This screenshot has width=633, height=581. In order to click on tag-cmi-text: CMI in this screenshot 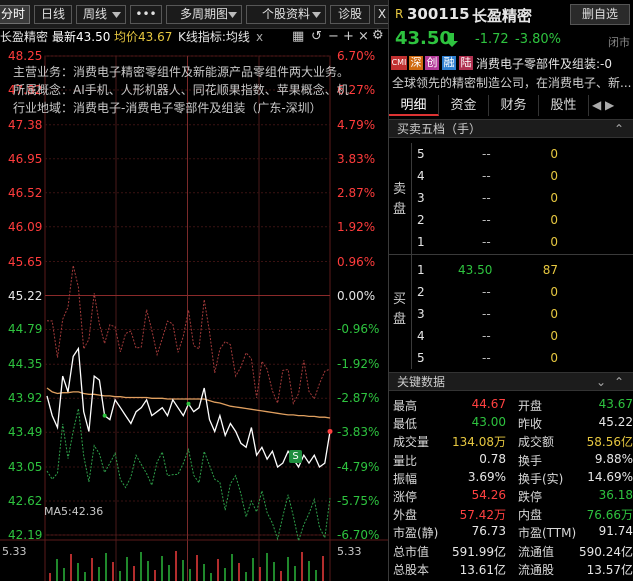, I will do `click(399, 62)`.